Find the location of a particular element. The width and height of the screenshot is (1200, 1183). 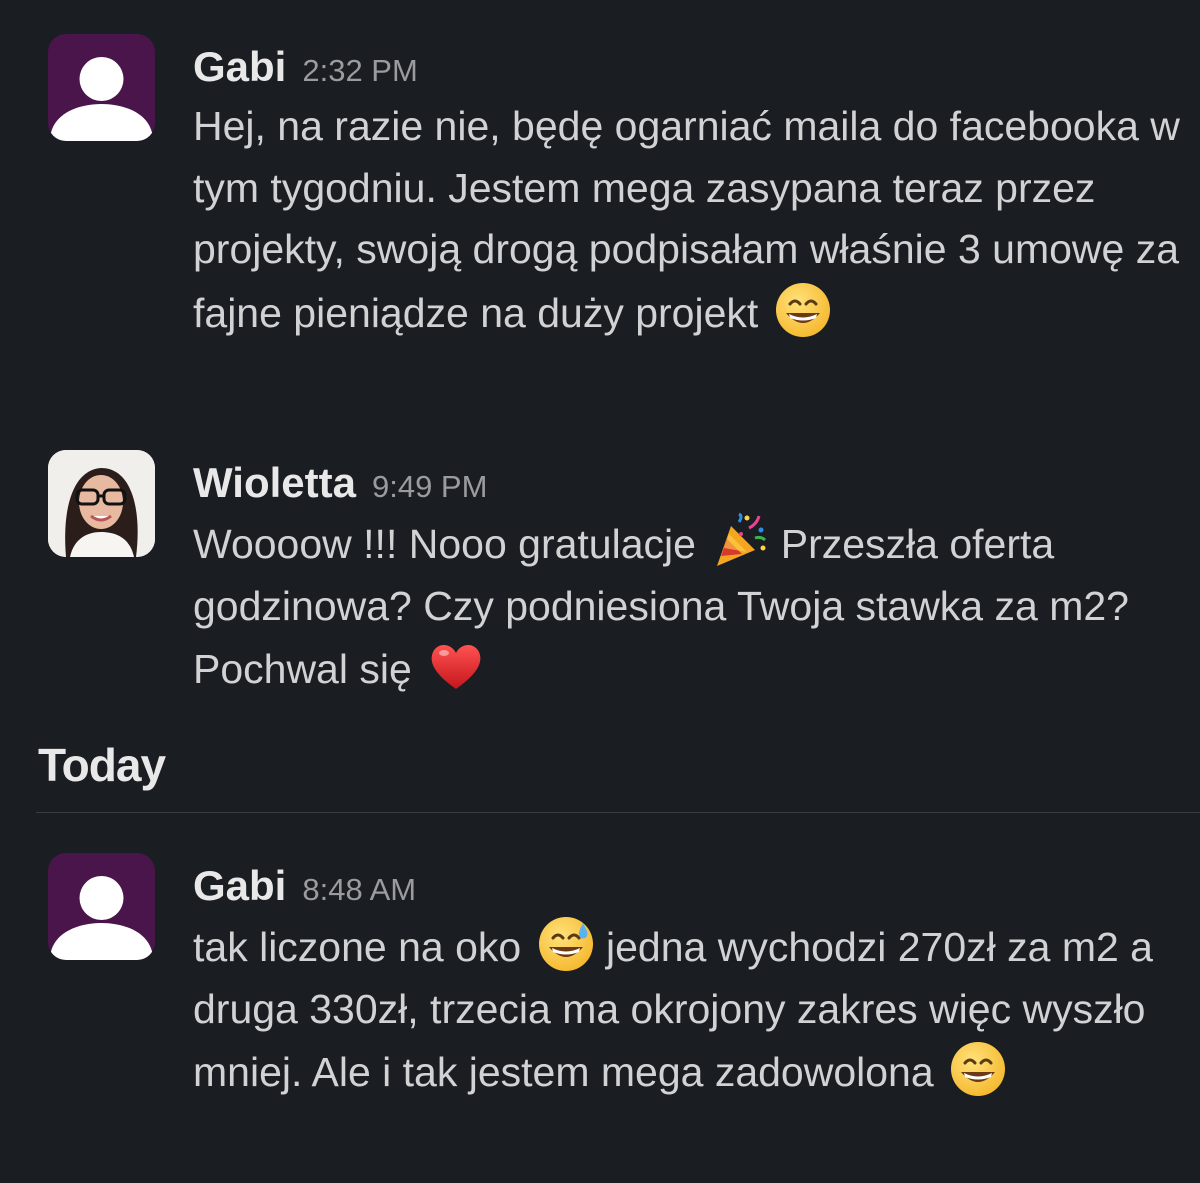

sender-name: Wioletta is located at coordinates (274, 483).